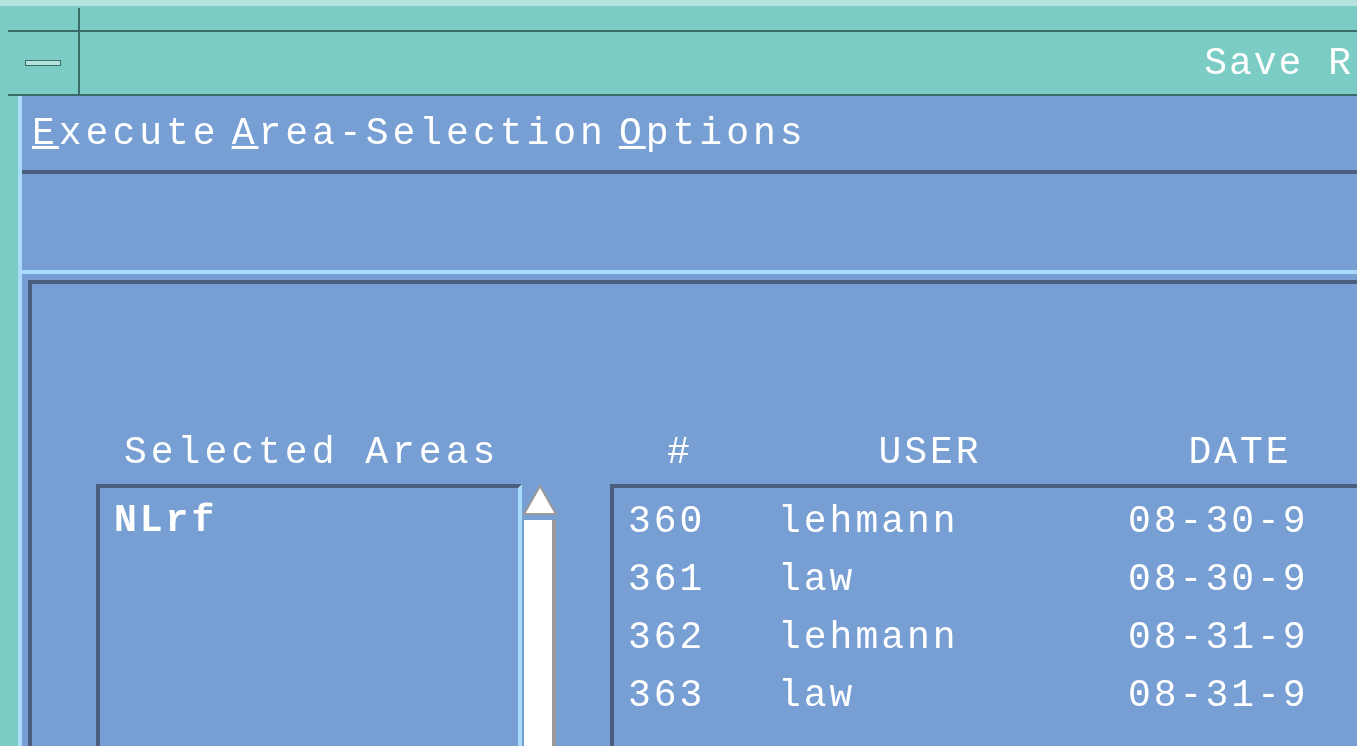 Image resolution: width=1357 pixels, height=746 pixels. What do you see at coordinates (126, 133) in the screenshot?
I see `menu-item: Execute` at bounding box center [126, 133].